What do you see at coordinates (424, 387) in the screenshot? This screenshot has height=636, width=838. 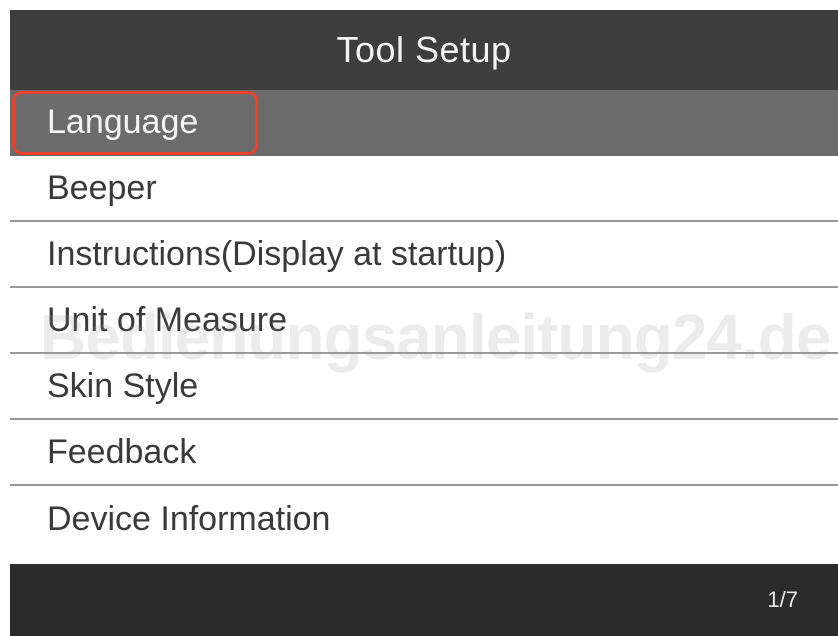 I see `menu-item-skin-style: Skin Style` at bounding box center [424, 387].